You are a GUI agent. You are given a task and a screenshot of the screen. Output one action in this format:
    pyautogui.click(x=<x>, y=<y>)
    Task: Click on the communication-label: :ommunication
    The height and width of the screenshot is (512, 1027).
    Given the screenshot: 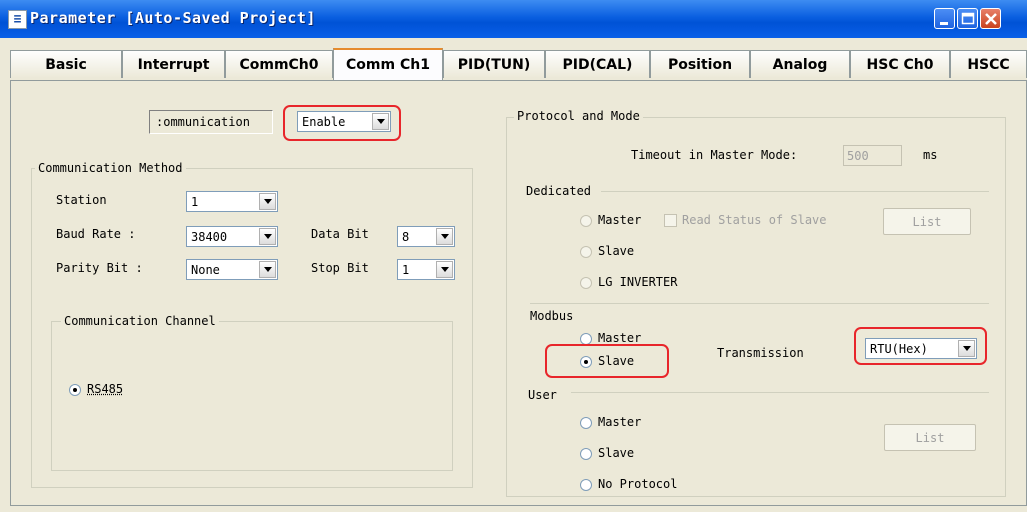 What is the action you would take?
    pyautogui.click(x=211, y=122)
    